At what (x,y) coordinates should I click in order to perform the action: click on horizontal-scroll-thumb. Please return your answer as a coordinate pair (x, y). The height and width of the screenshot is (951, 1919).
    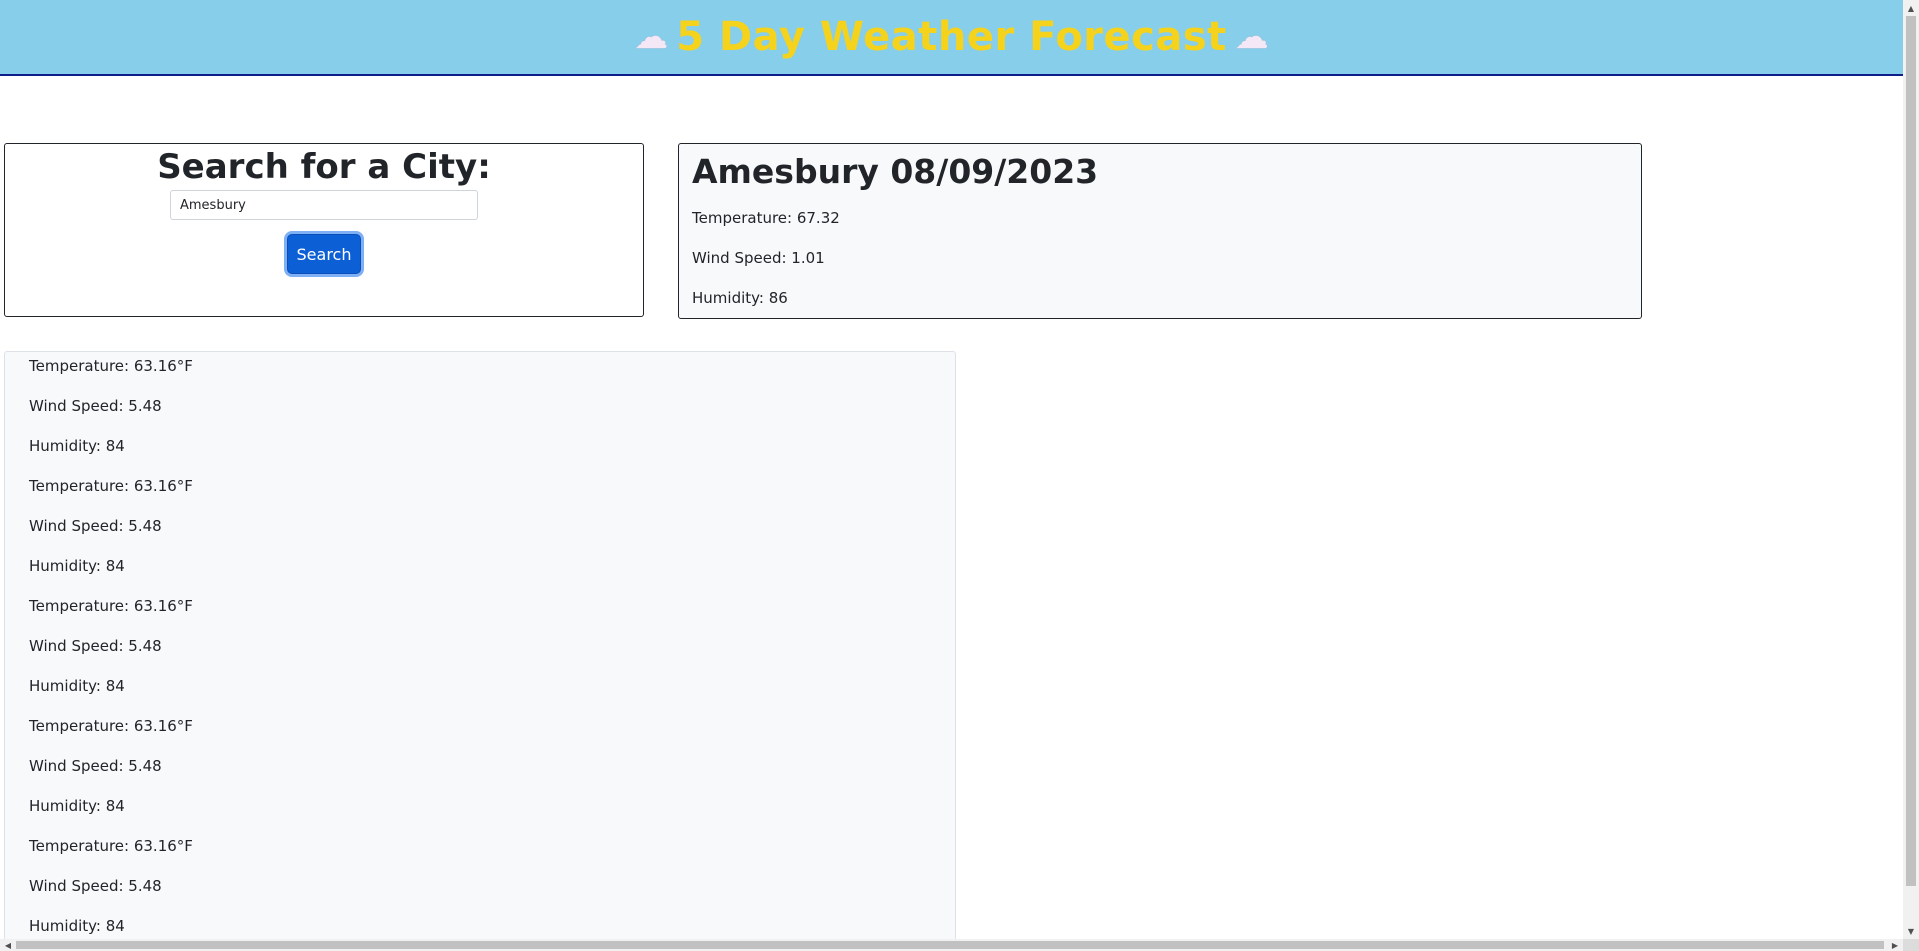
    Looking at the image, I should click on (950, 945).